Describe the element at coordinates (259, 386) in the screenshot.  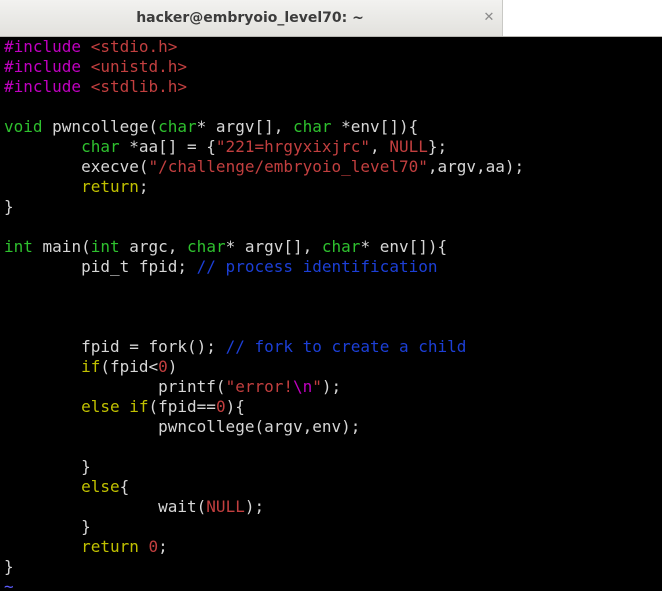
I see `code-token: "error!` at that location.